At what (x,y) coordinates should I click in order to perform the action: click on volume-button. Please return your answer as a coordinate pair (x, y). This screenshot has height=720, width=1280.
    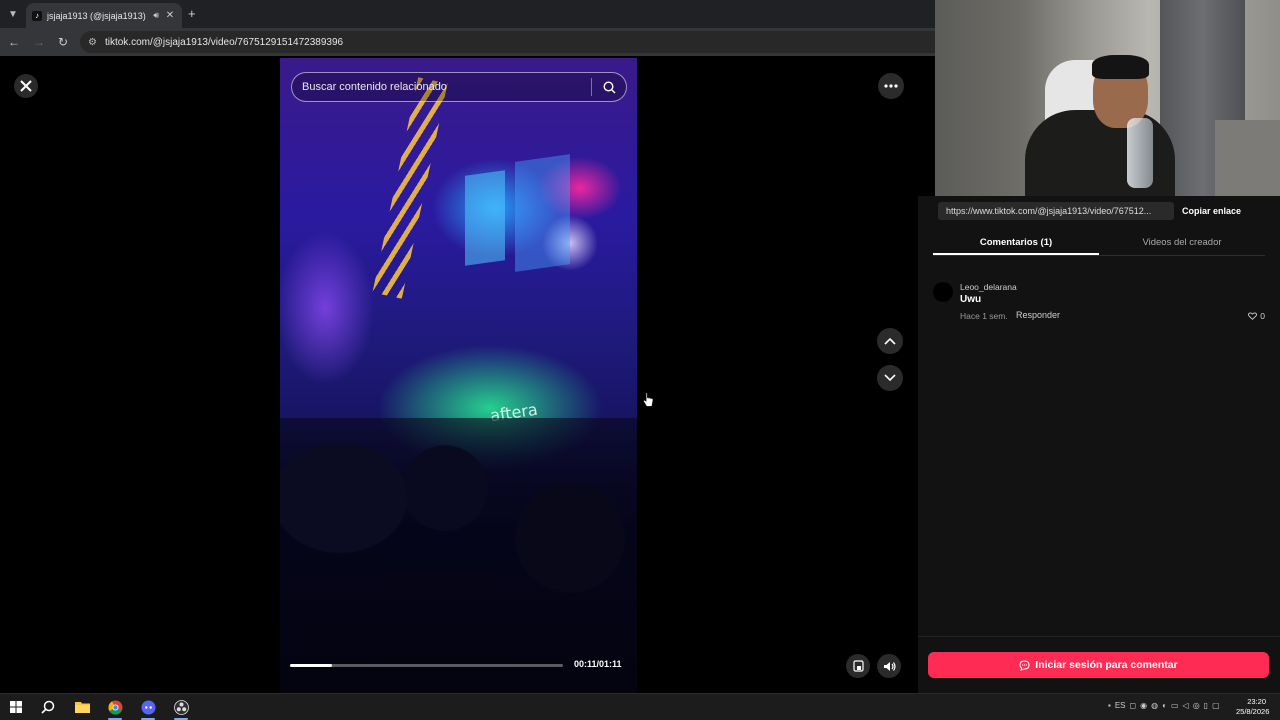
    Looking at the image, I should click on (889, 666).